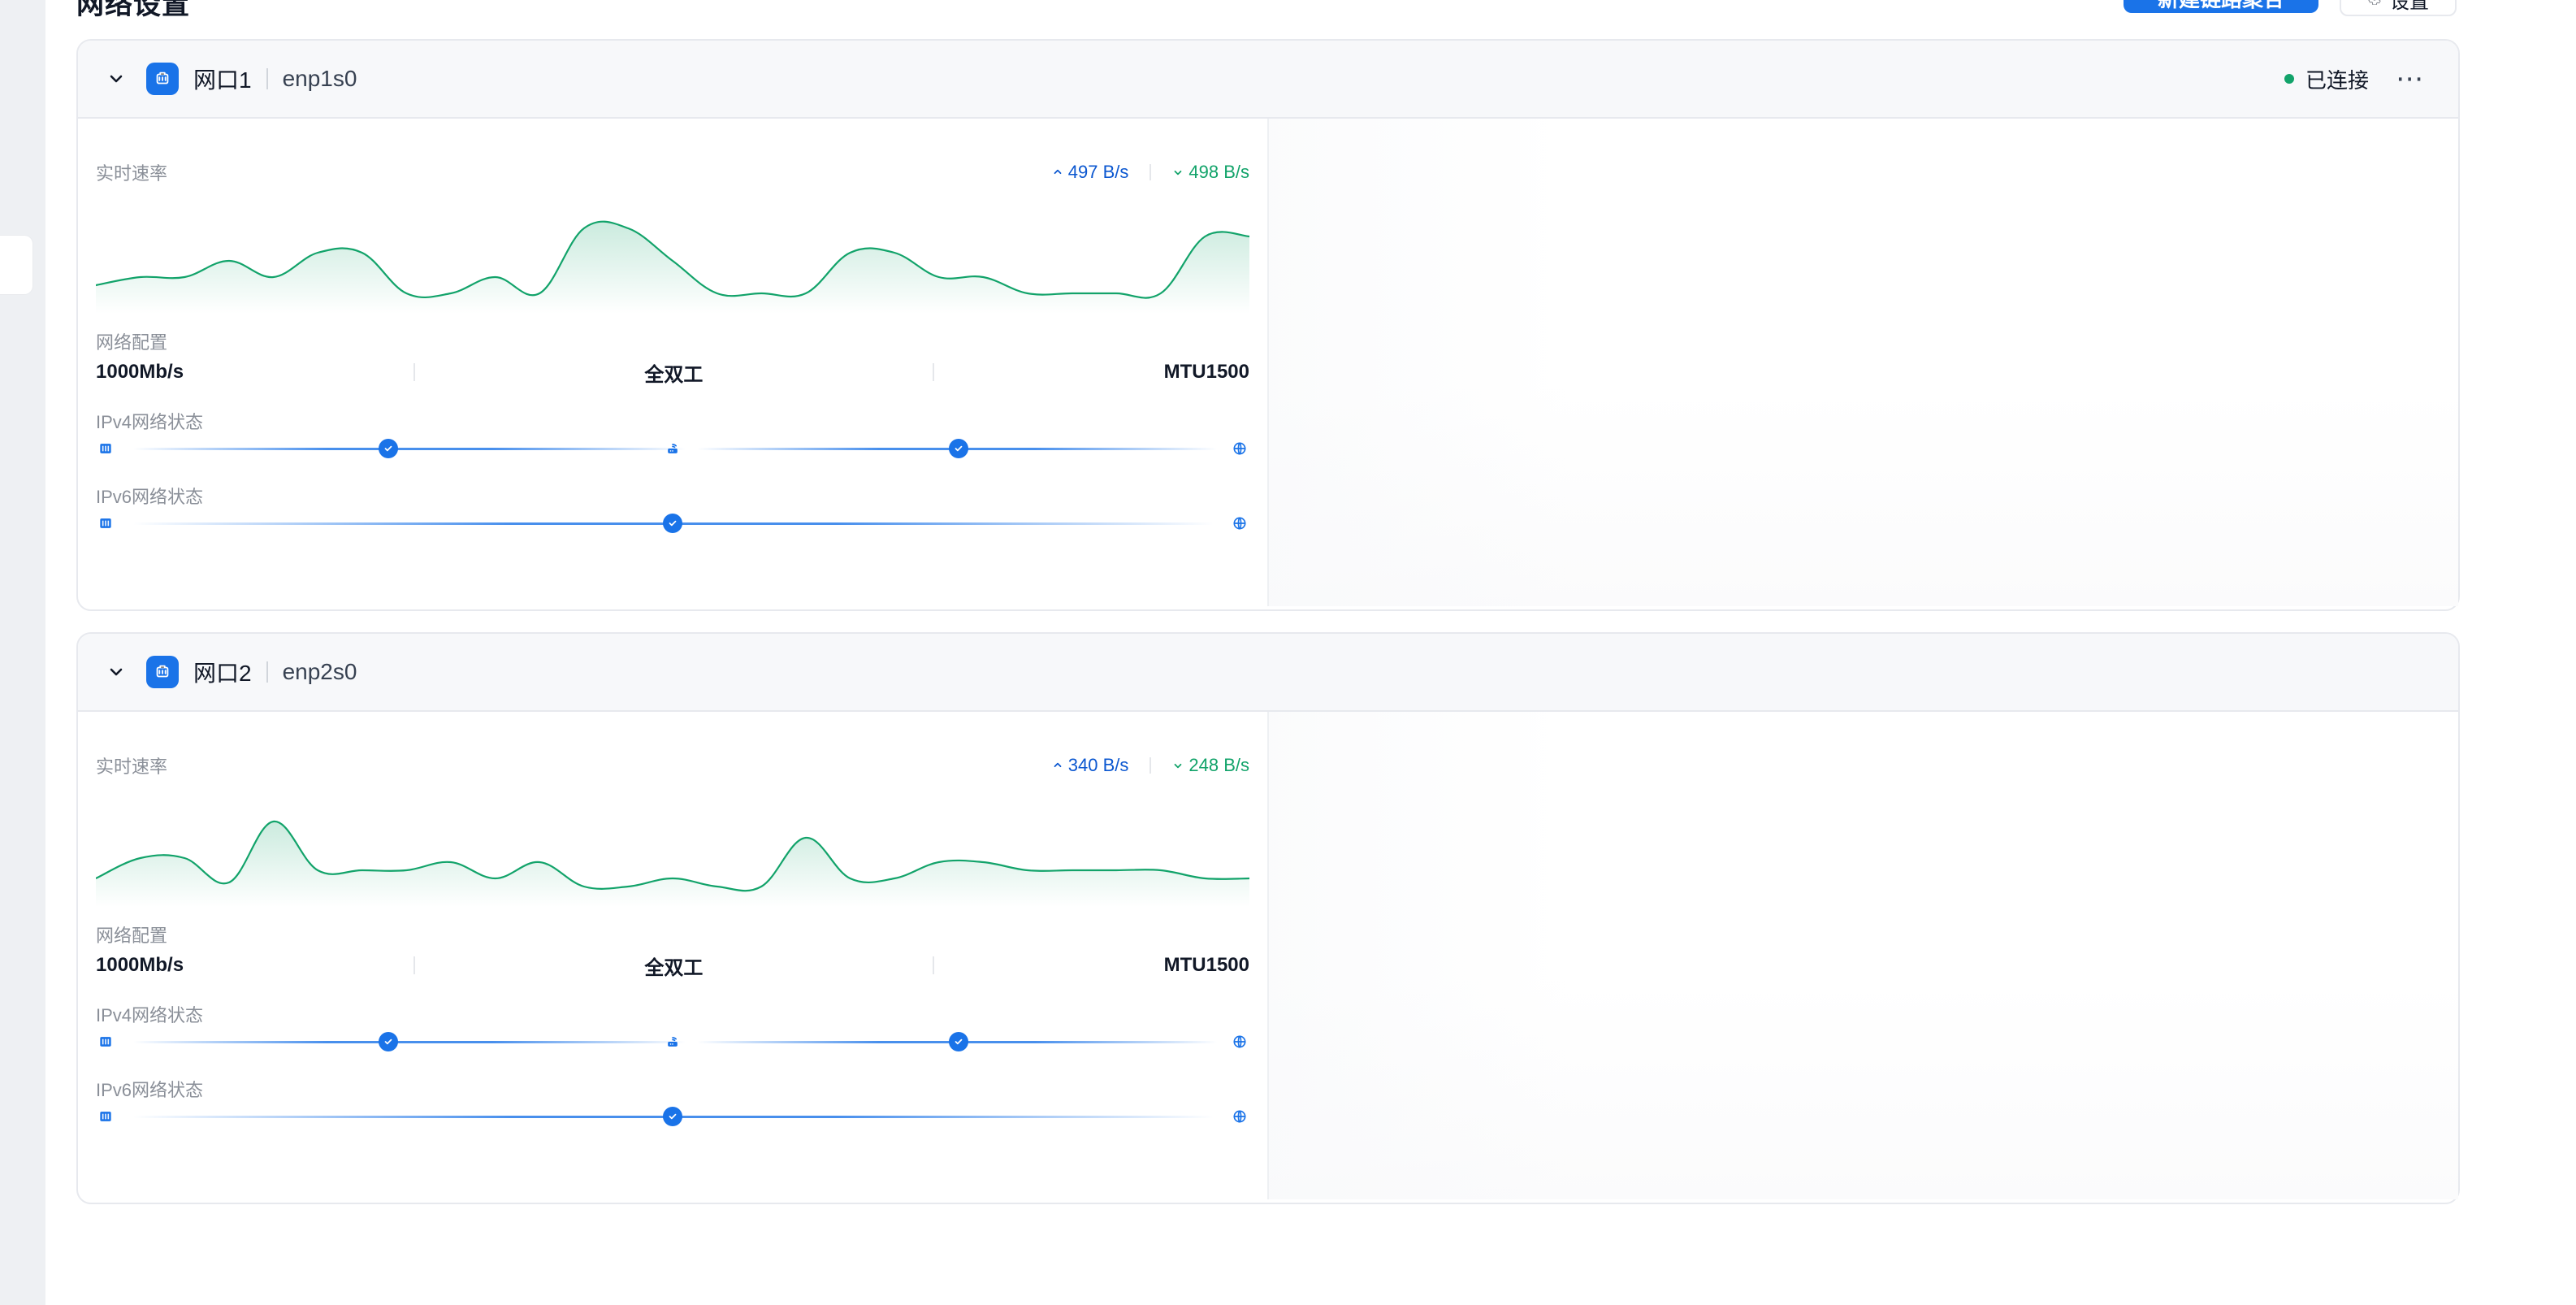 This screenshot has width=2576, height=1305. I want to click on left-sidebar-strip, so click(22, 652).